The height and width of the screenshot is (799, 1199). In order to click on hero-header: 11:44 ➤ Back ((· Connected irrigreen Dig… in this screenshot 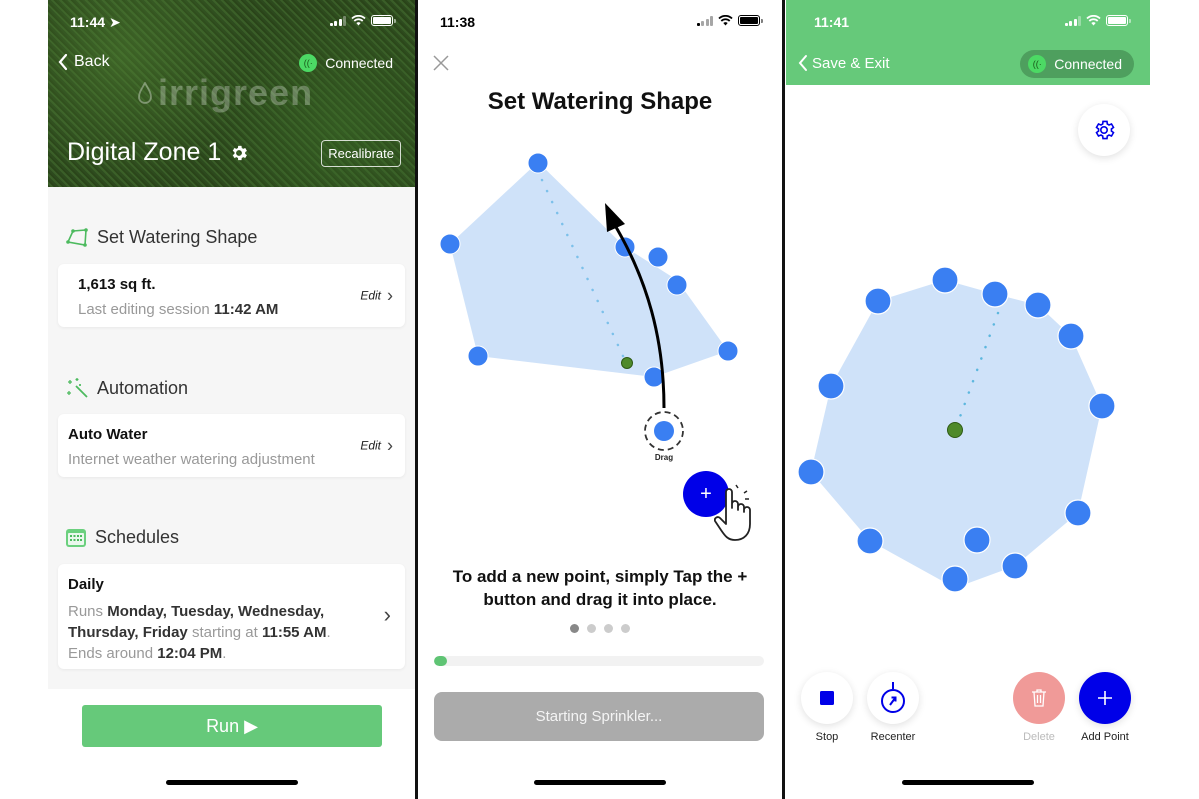, I will do `click(231, 93)`.